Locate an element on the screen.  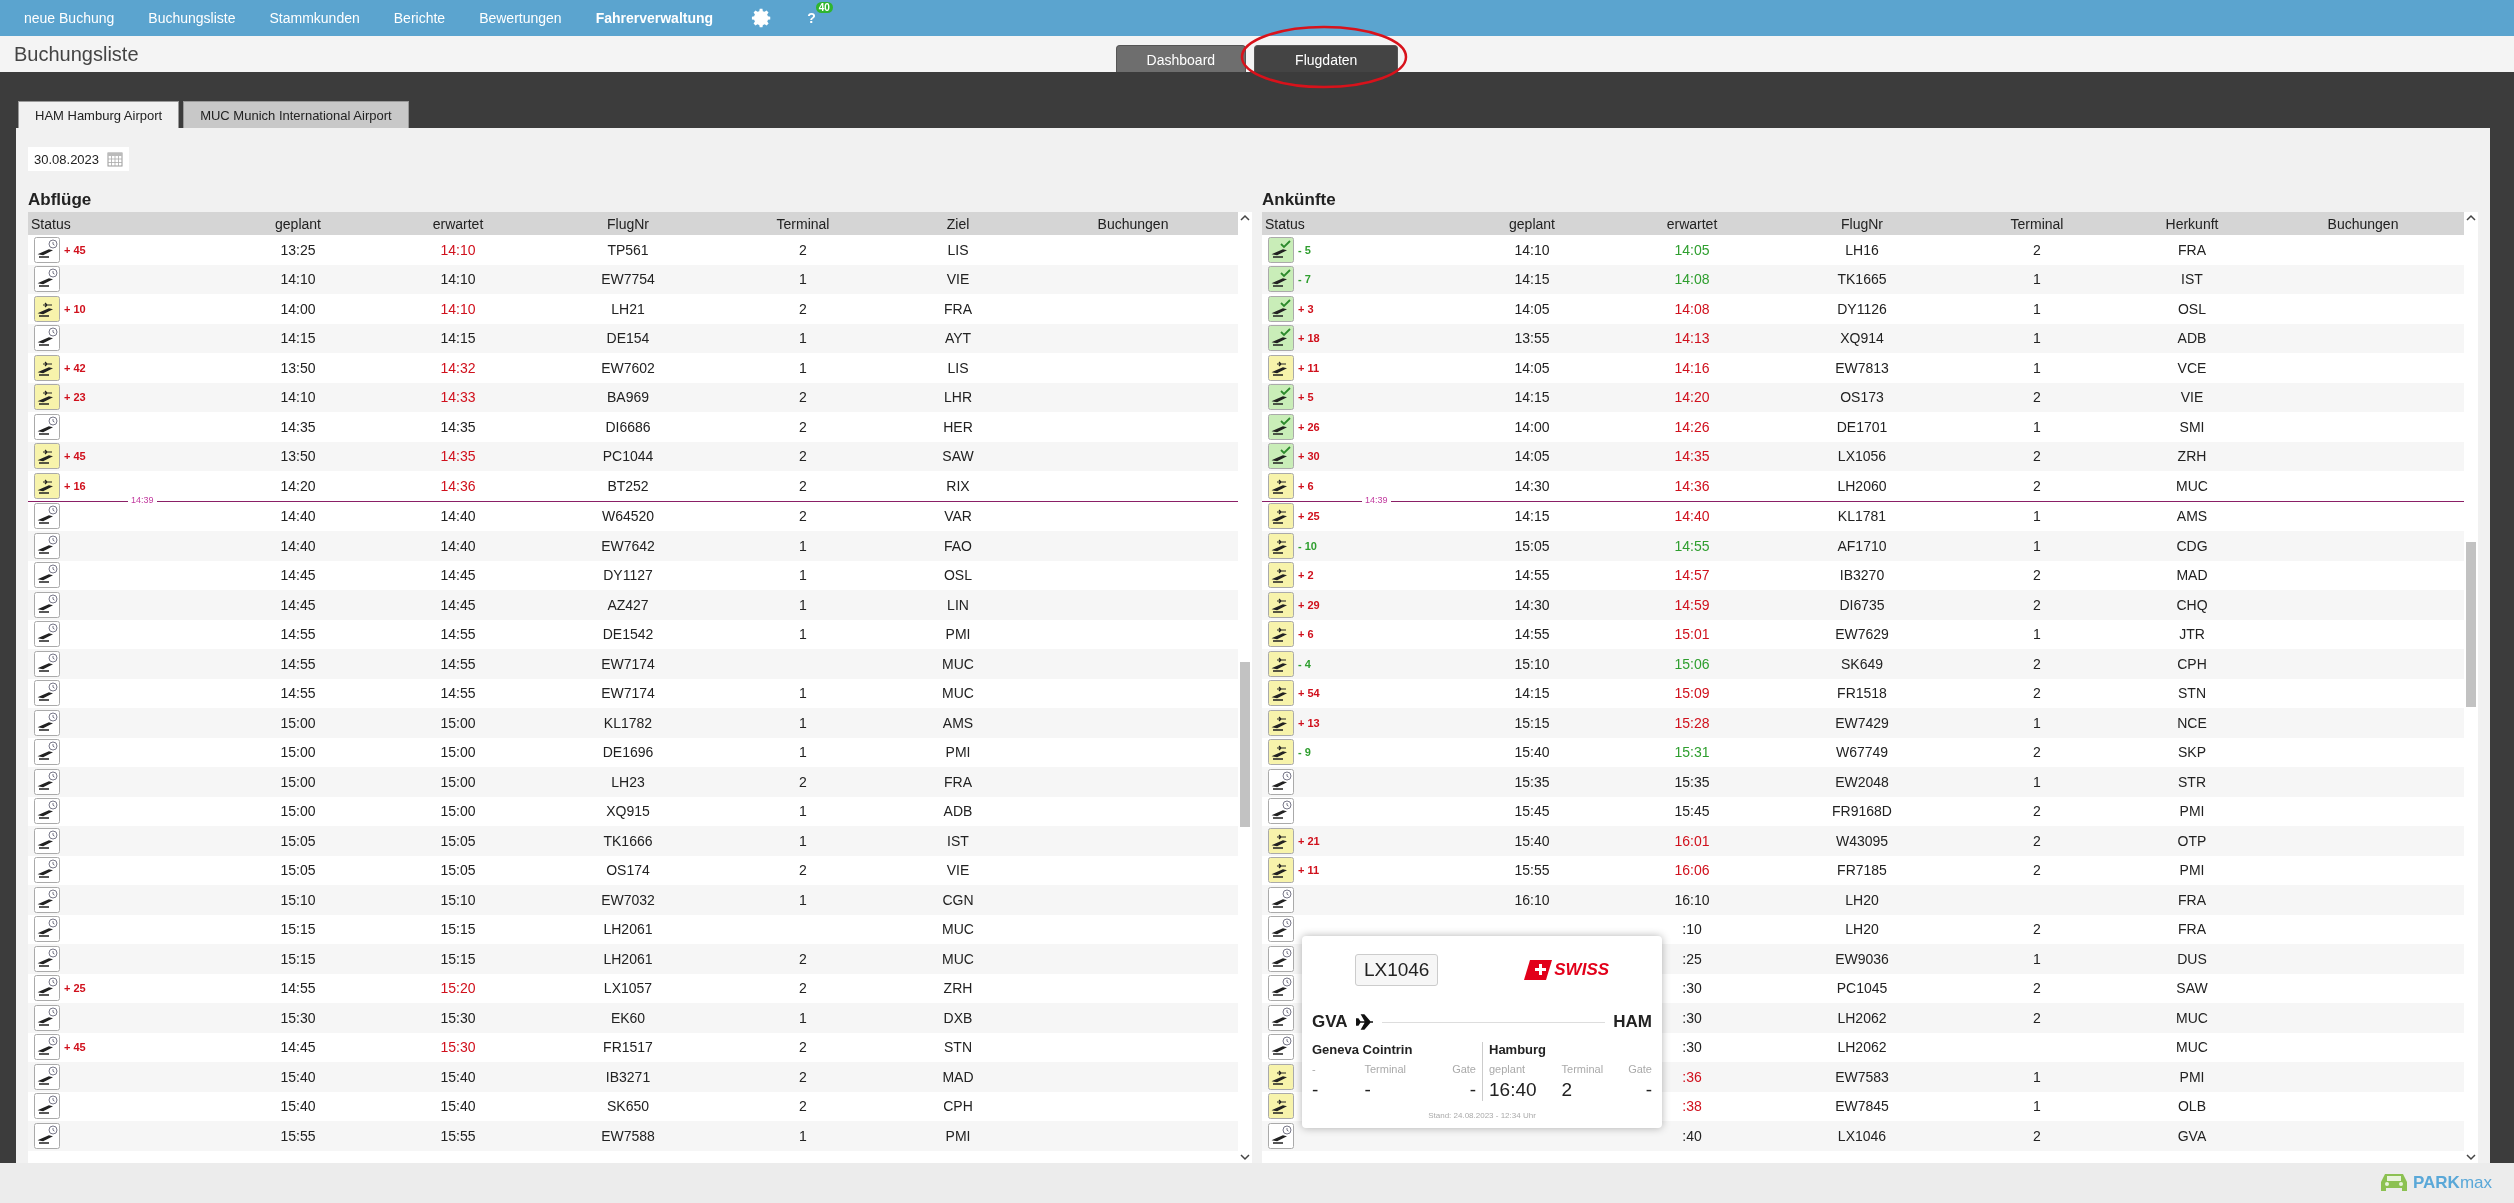
table-cell: STN is located at coordinates (2192, 693).